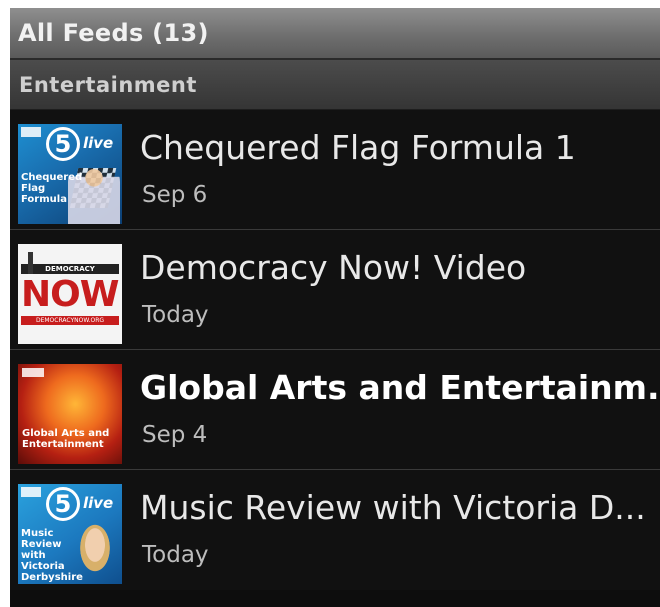  Describe the element at coordinates (113, 33) in the screenshot. I see `page-title: All Feeds (13)` at that location.